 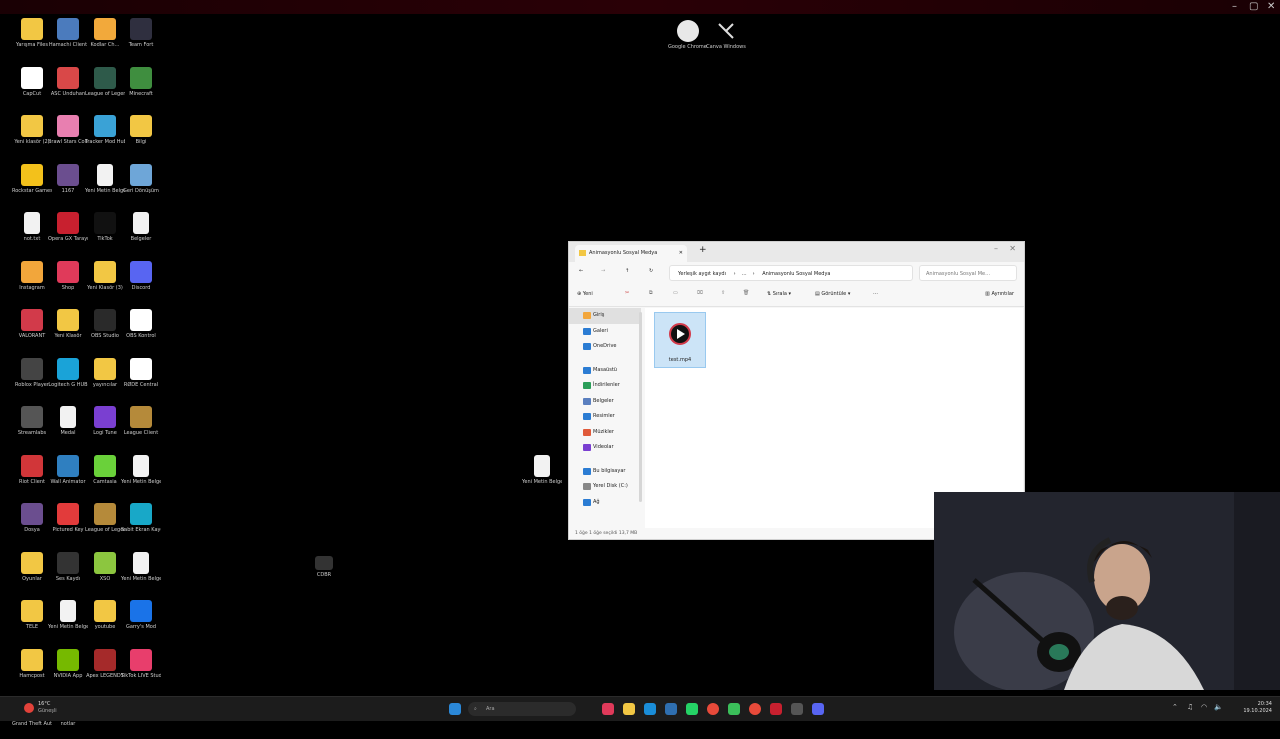 I want to click on desktop-icon: Bilgi, so click(x=141, y=136).